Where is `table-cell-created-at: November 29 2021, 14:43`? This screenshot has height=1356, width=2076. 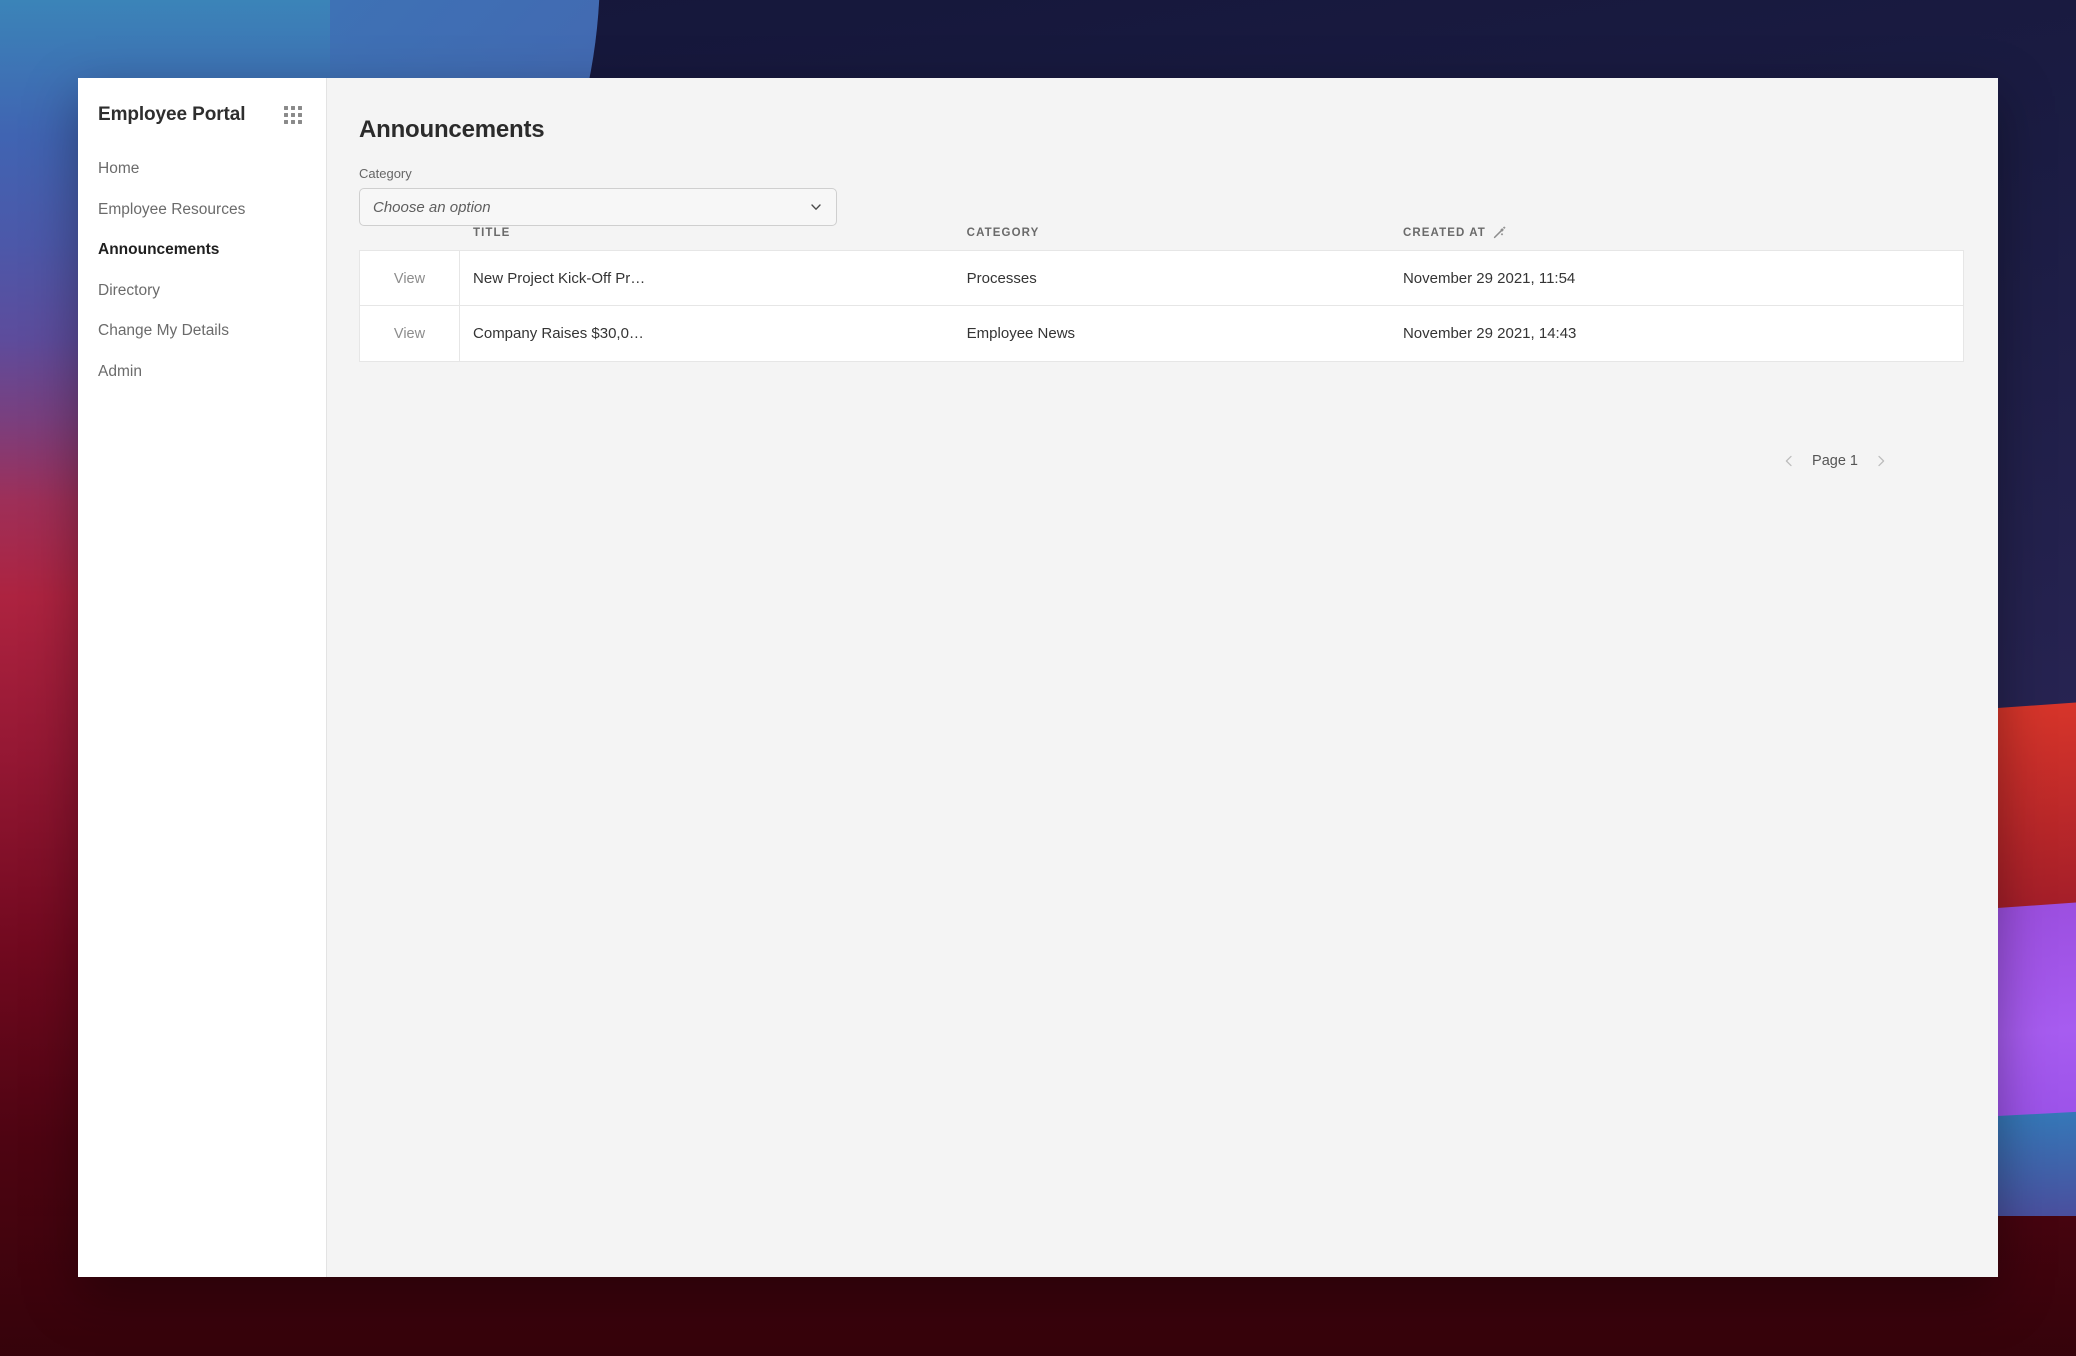
table-cell-created-at: November 29 2021, 14:43 is located at coordinates (1676, 334).